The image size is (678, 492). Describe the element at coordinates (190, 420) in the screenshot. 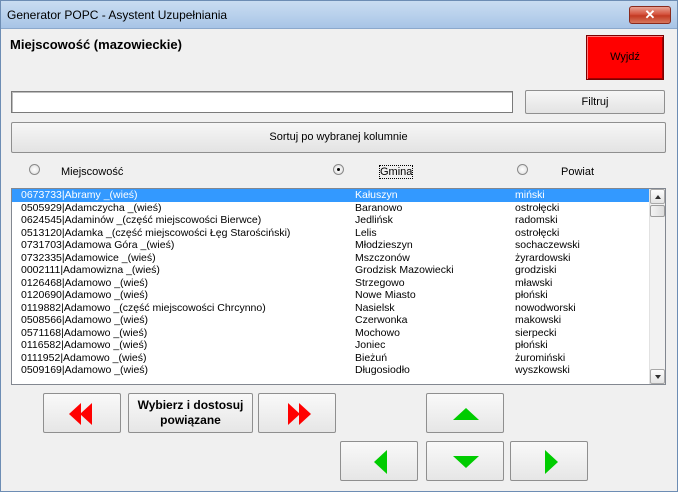

I see `select-and-adjust-line2: powiązane` at that location.